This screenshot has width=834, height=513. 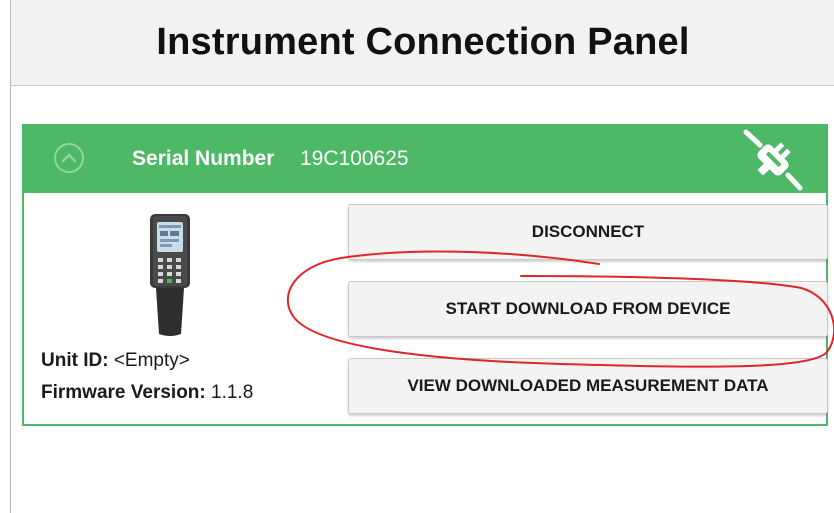 What do you see at coordinates (75, 360) in the screenshot?
I see `unit-id-label: Unit ID:` at bounding box center [75, 360].